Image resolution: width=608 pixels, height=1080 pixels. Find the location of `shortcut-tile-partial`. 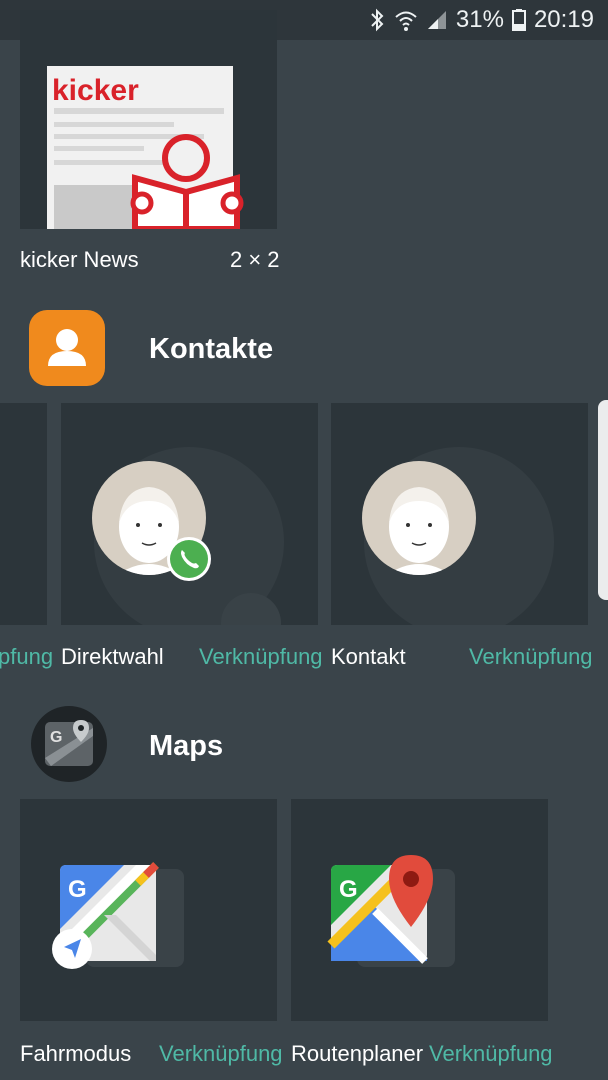

shortcut-tile-partial is located at coordinates (23, 514).